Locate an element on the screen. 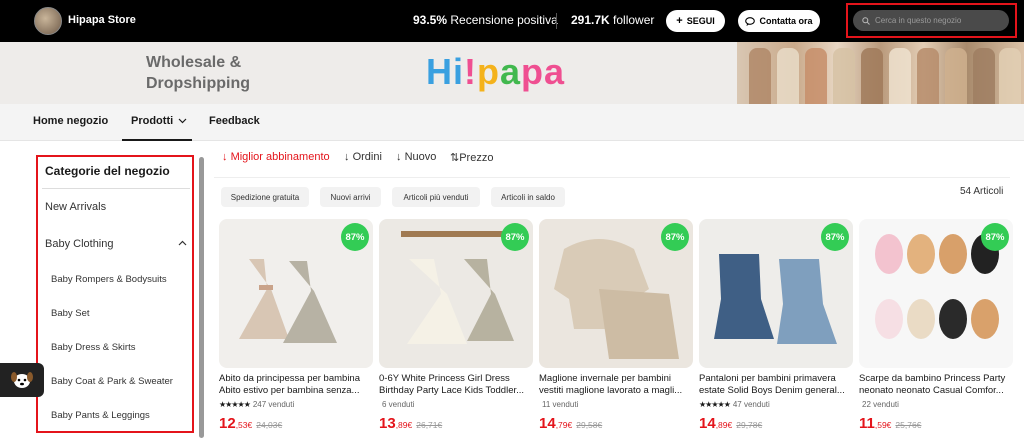 The height and width of the screenshot is (438, 1024). banner-clothes-image is located at coordinates (880, 73).